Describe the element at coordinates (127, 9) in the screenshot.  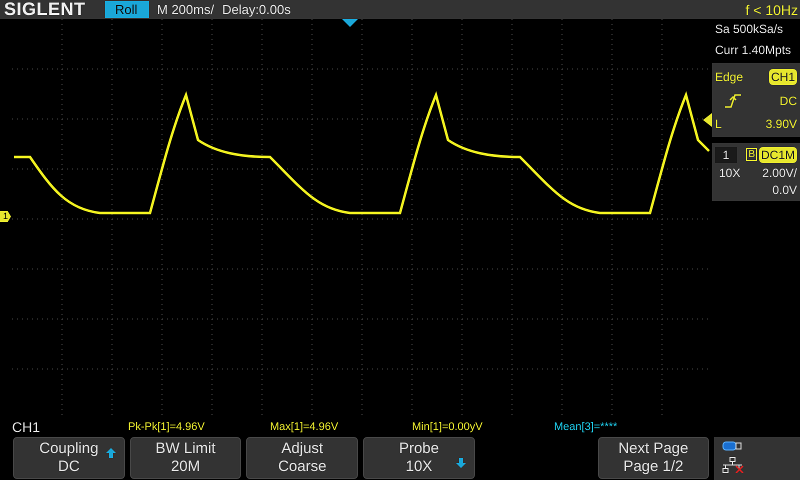
I see `acquisition-mode: Roll` at that location.